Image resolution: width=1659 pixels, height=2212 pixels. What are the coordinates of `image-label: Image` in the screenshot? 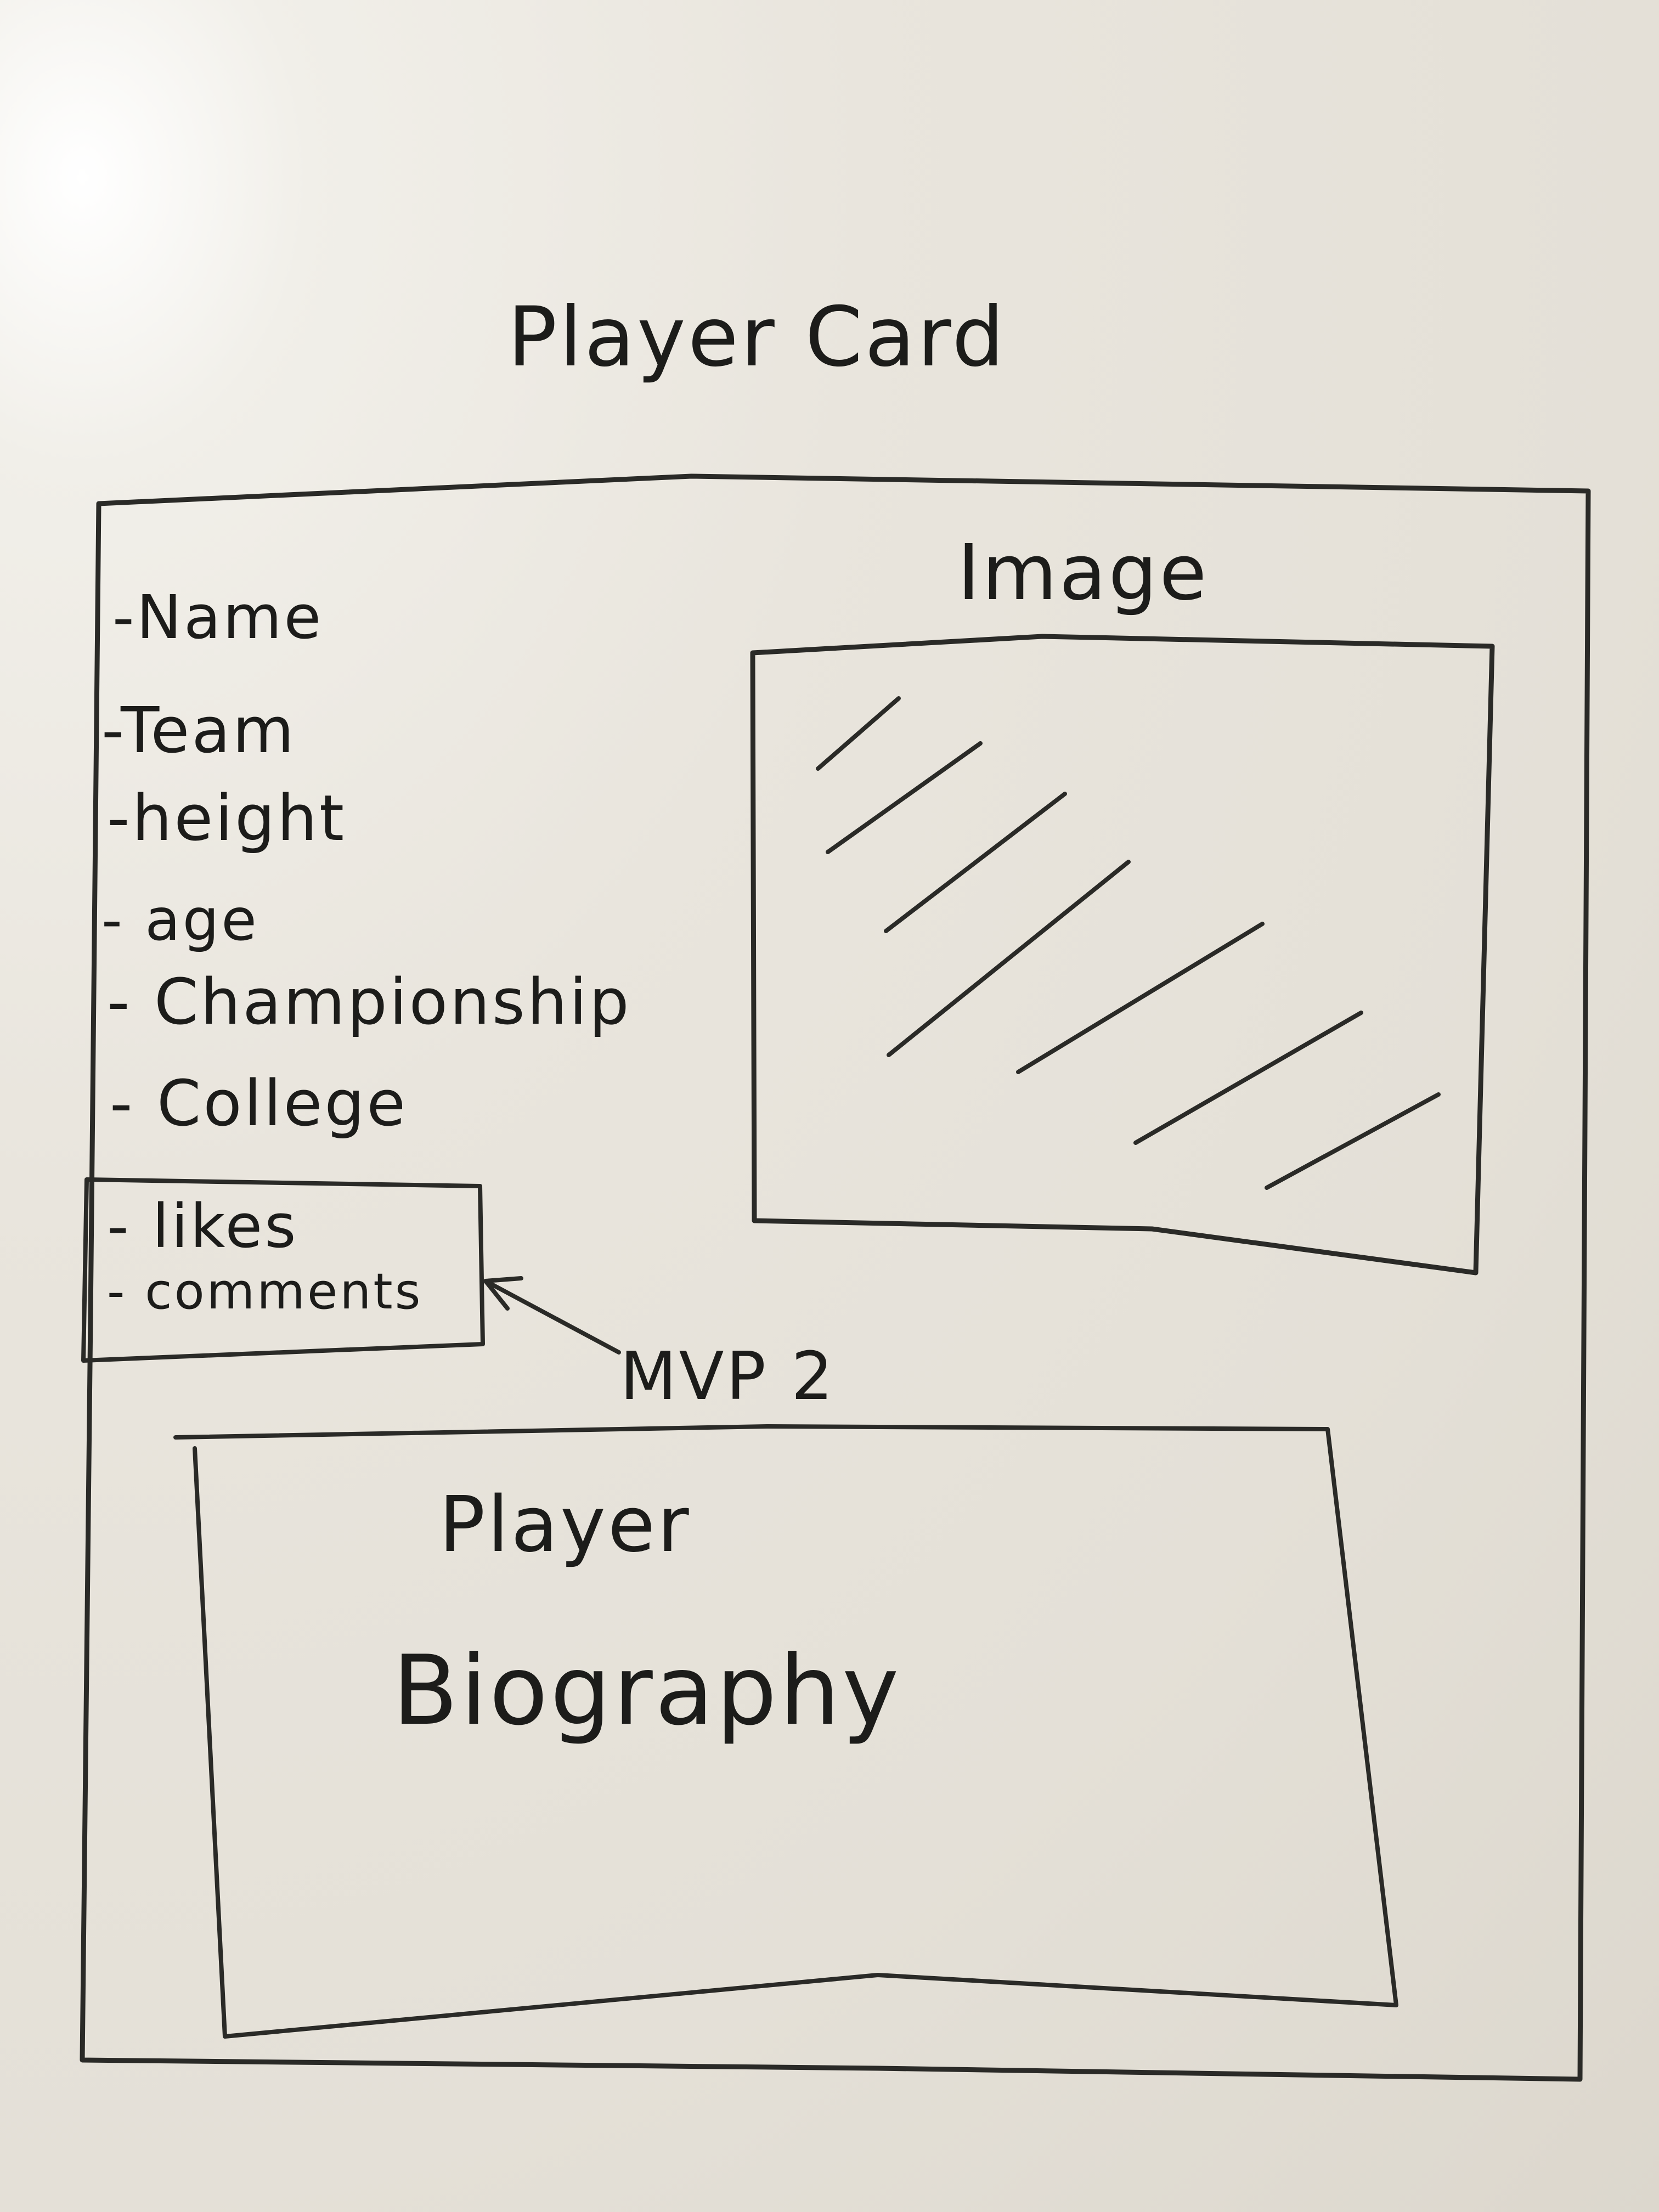 It's located at (1083, 573).